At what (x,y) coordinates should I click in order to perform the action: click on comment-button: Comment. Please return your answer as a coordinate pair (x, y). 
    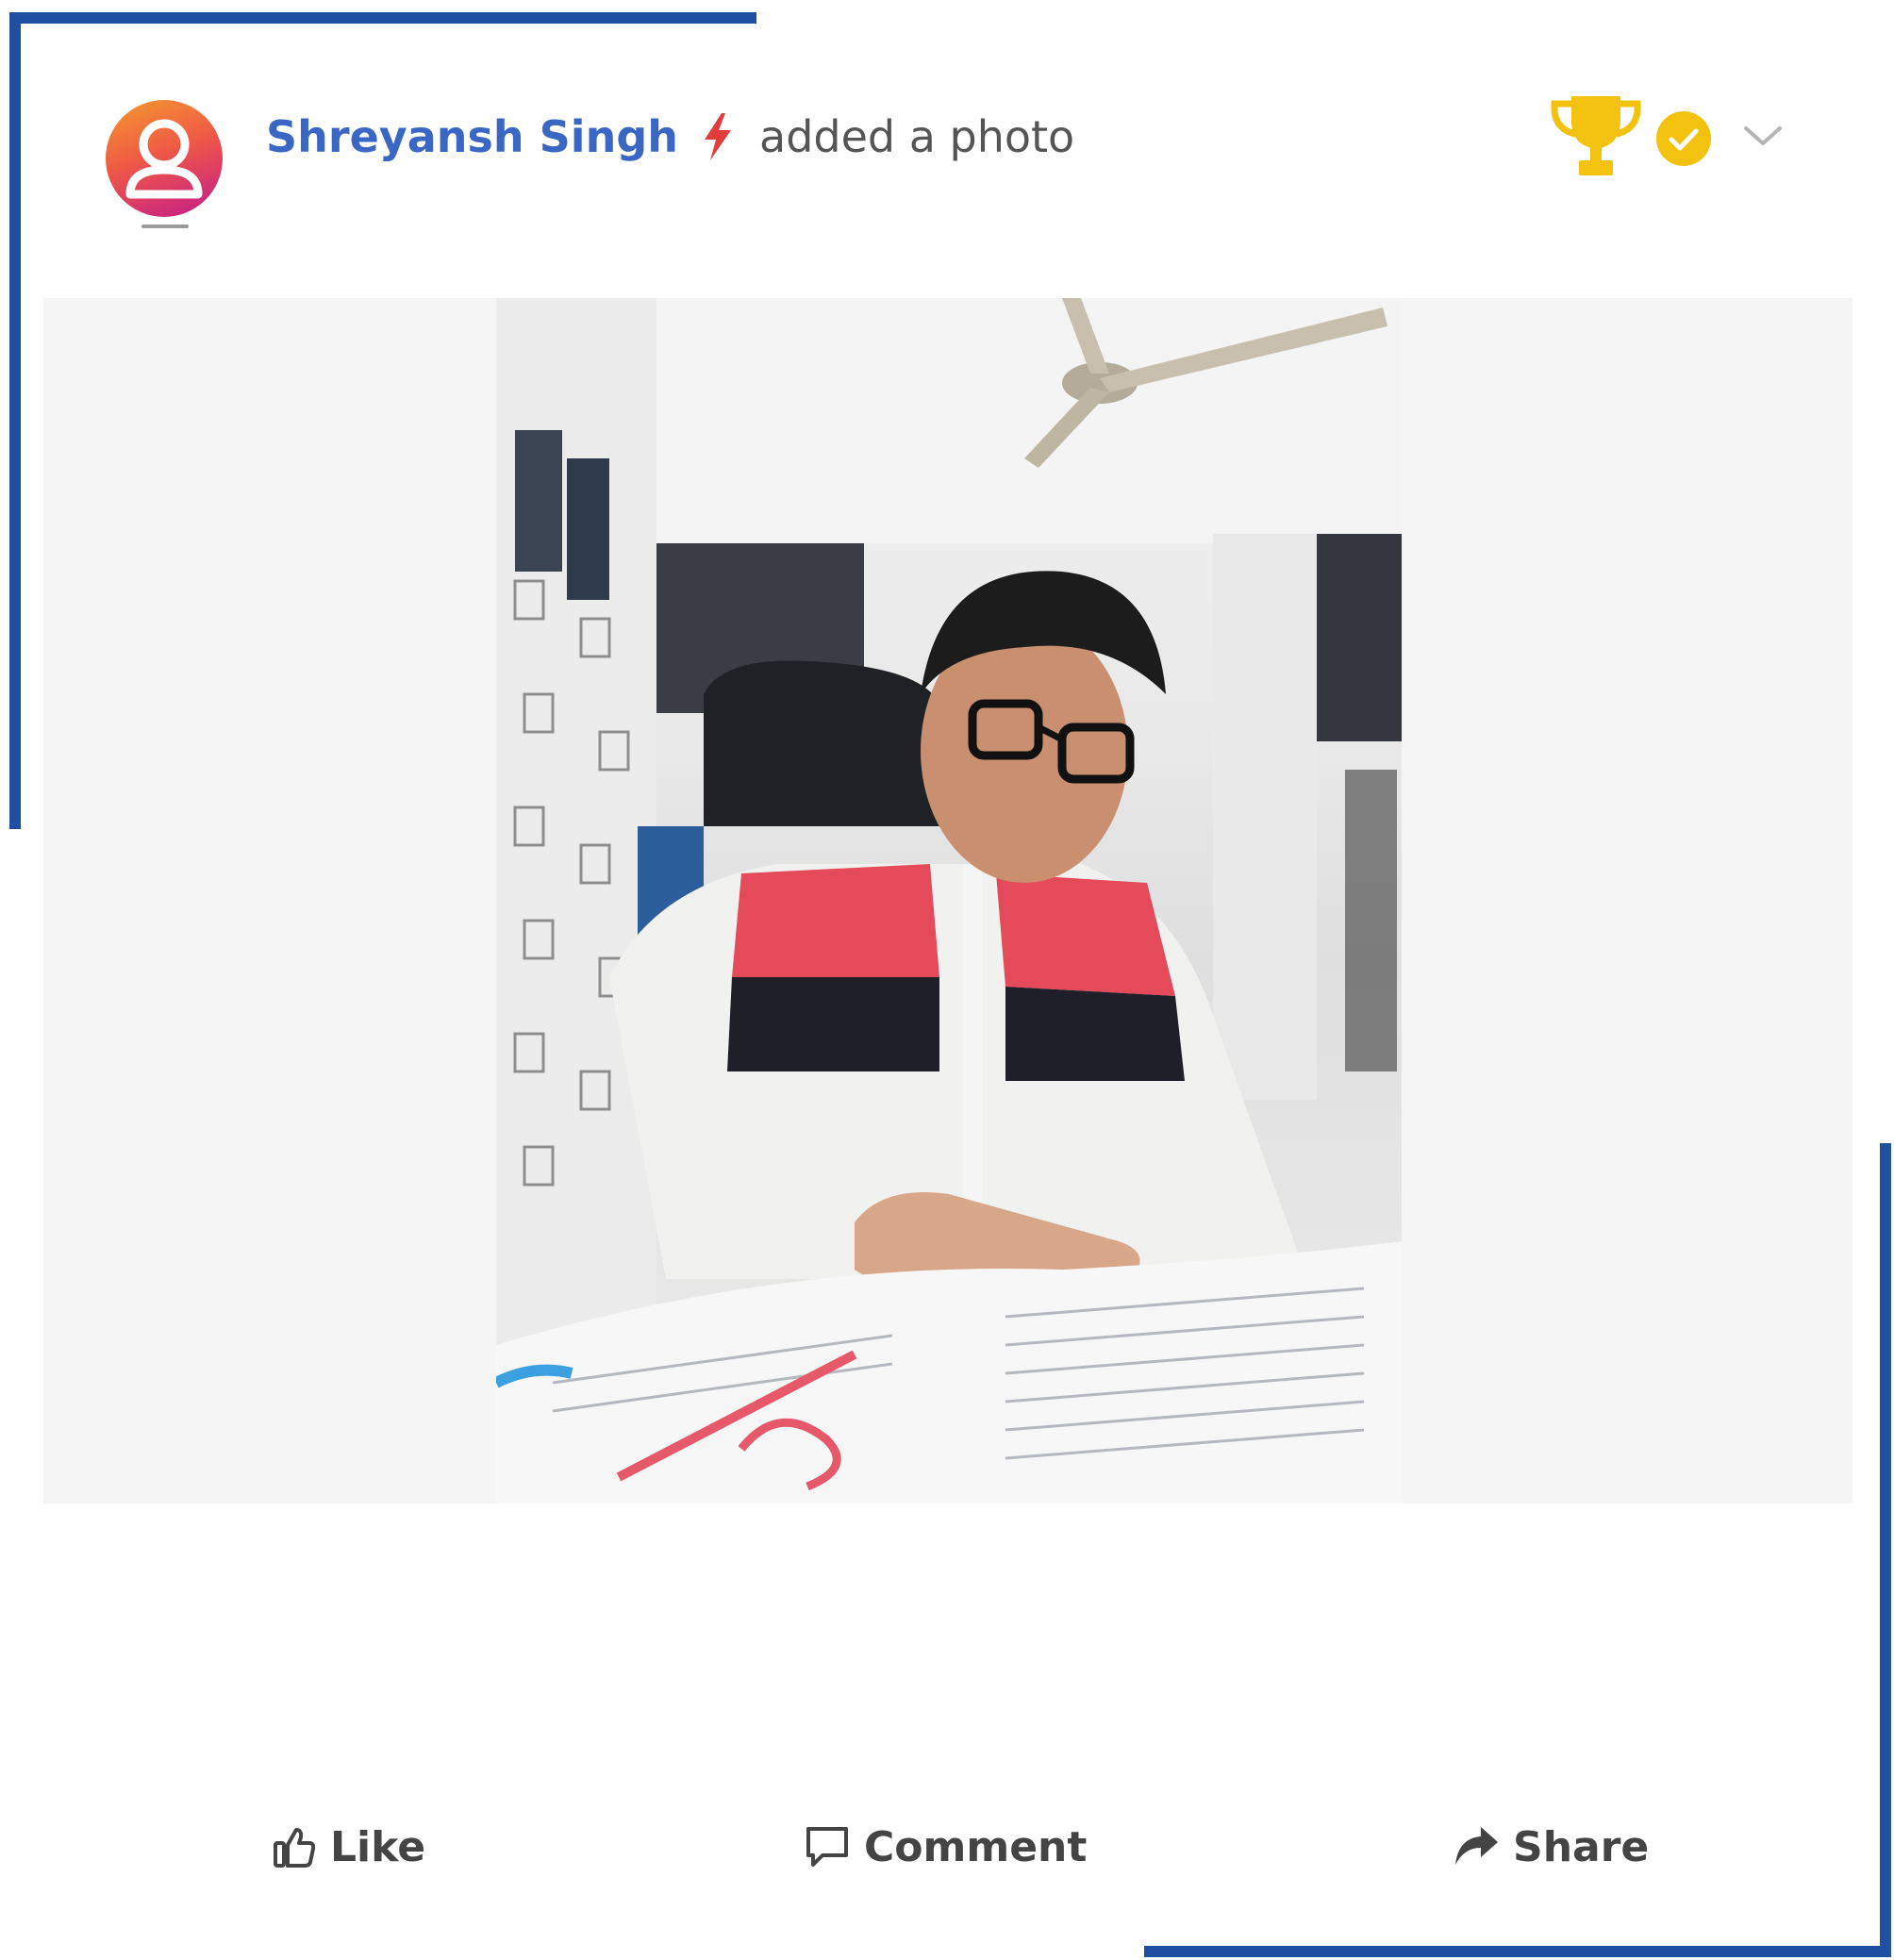
    Looking at the image, I should click on (945, 1846).